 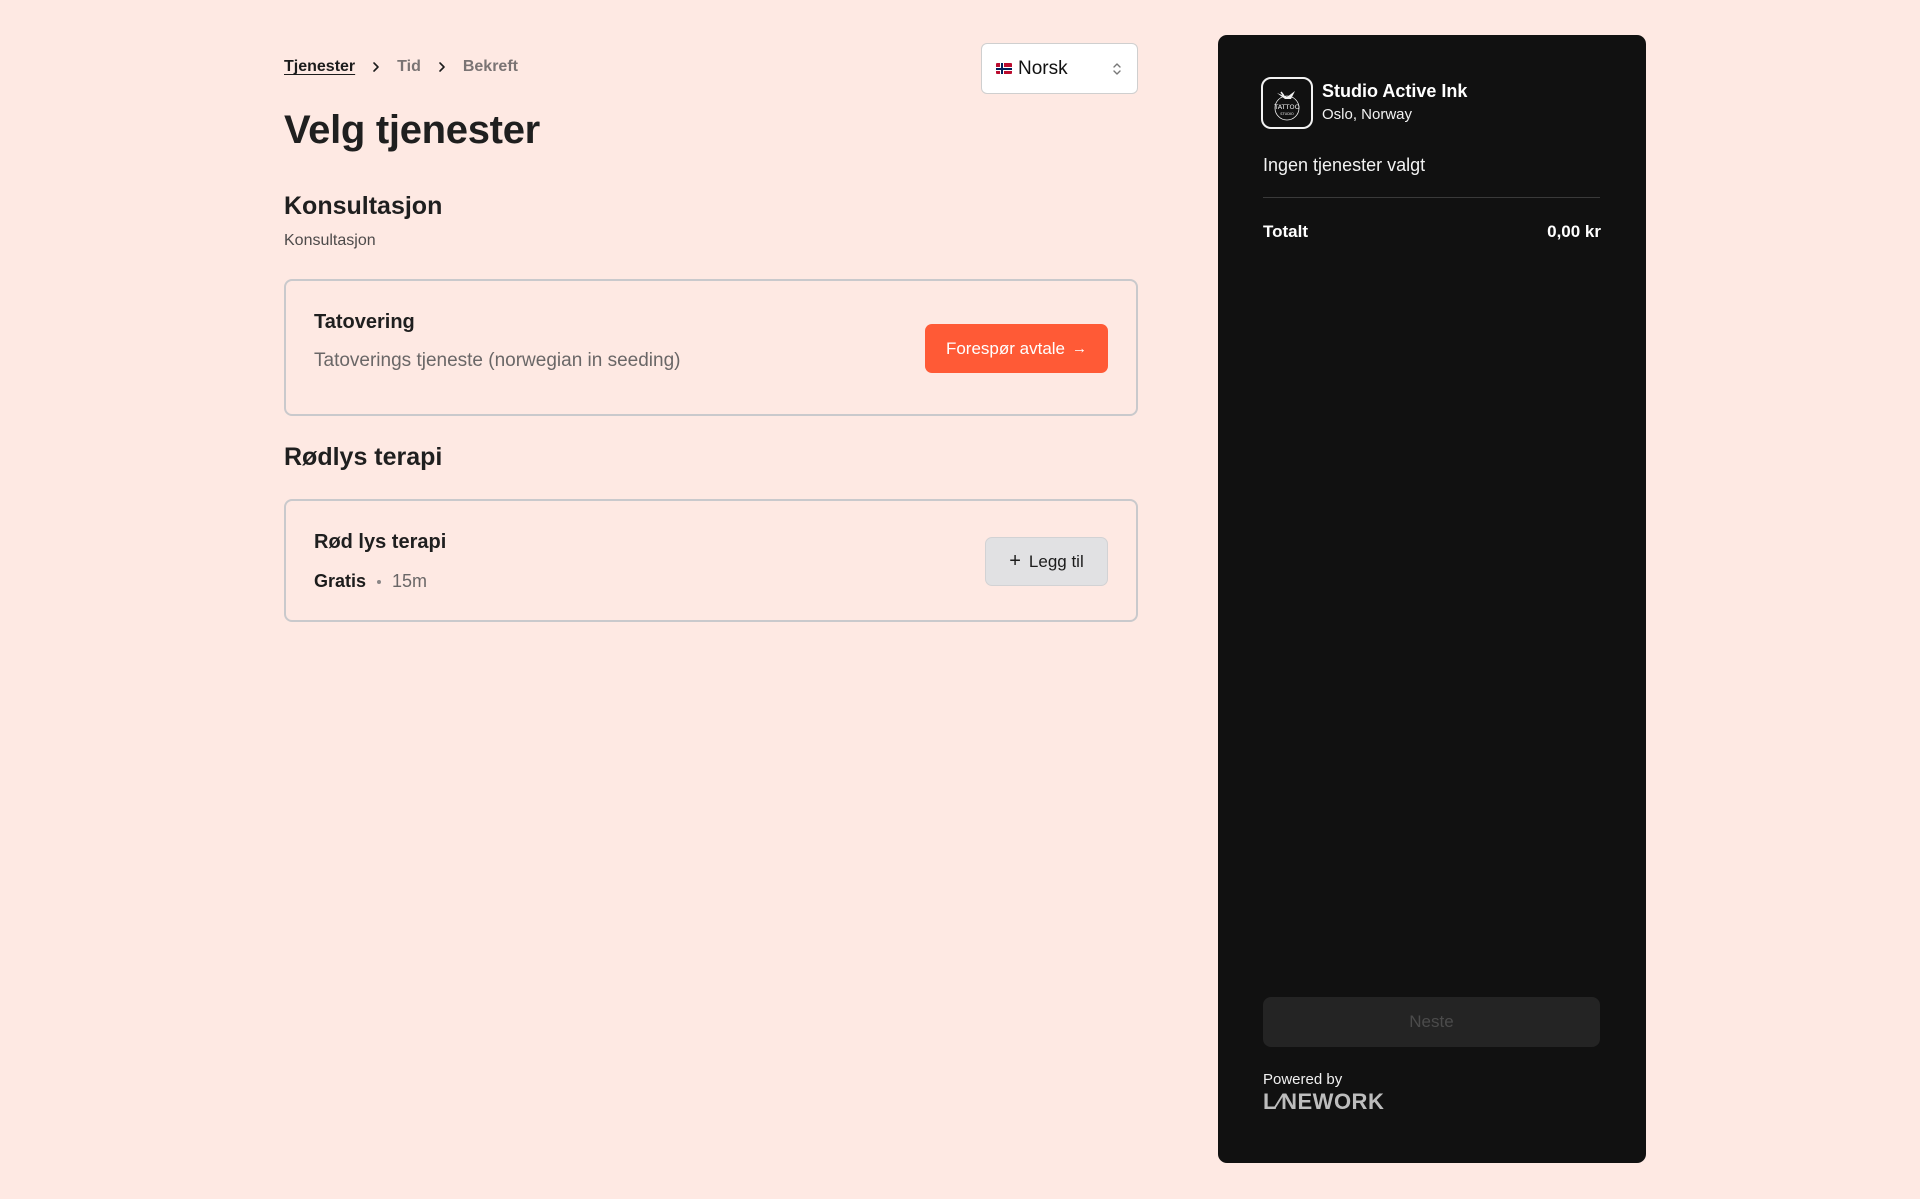 I want to click on next-button: Neste, so click(x=1431, y=1022).